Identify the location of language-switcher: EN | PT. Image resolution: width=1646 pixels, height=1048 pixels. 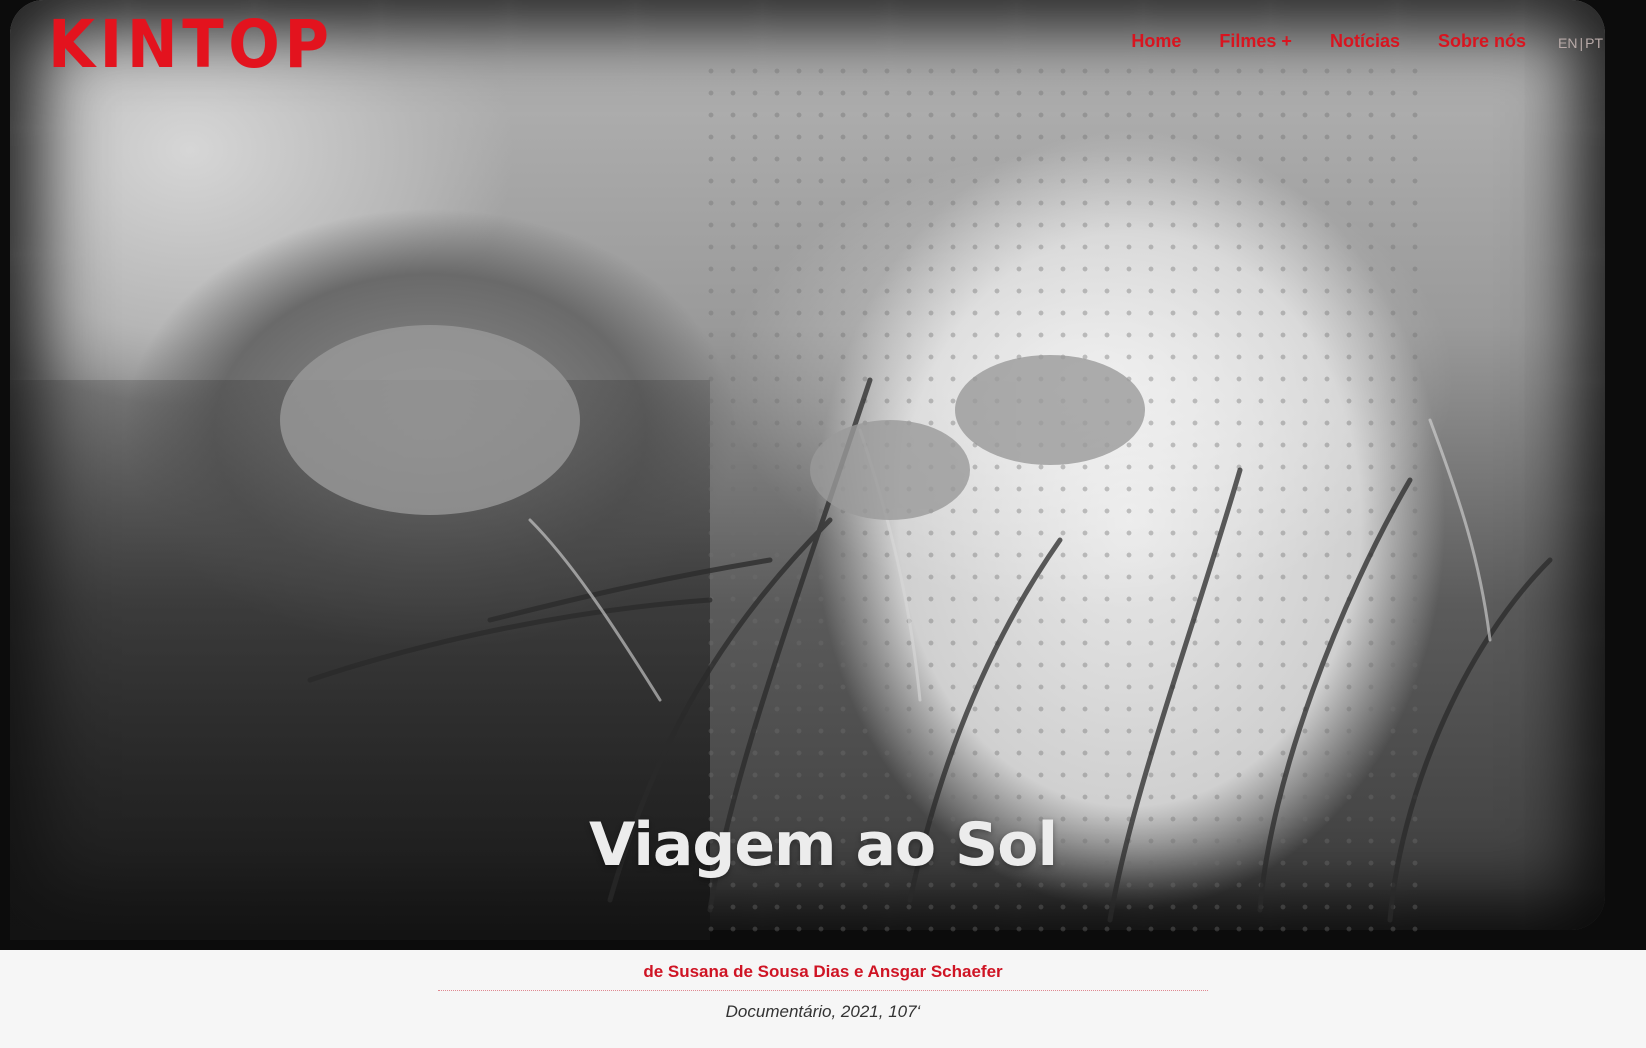
(1580, 43).